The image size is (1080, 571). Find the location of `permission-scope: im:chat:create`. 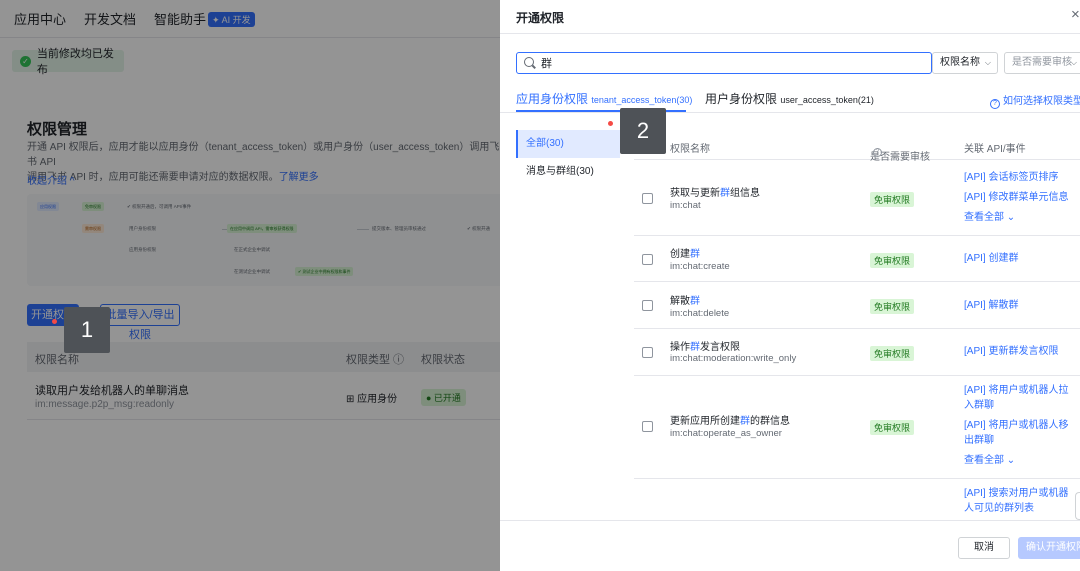

permission-scope: im:chat:create is located at coordinates (700, 266).